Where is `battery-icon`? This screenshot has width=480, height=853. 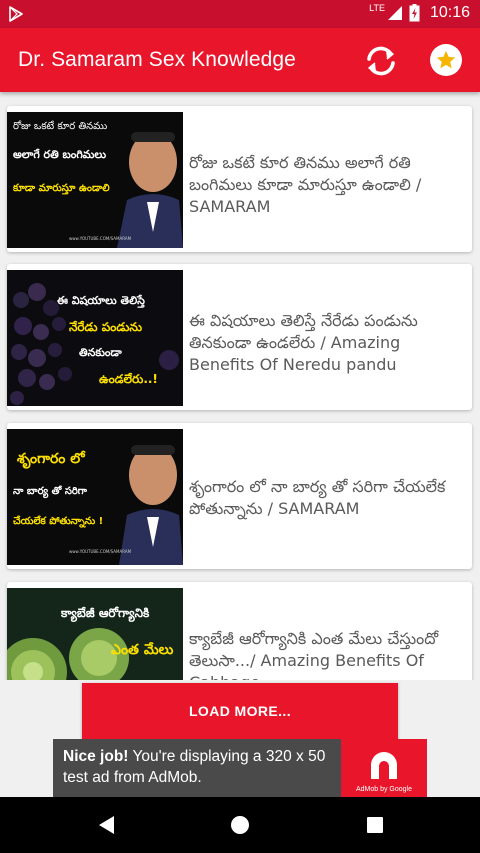
battery-icon is located at coordinates (414, 13).